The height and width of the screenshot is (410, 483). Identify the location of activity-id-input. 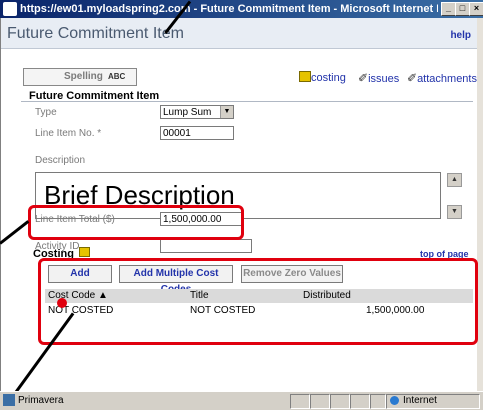
(206, 246).